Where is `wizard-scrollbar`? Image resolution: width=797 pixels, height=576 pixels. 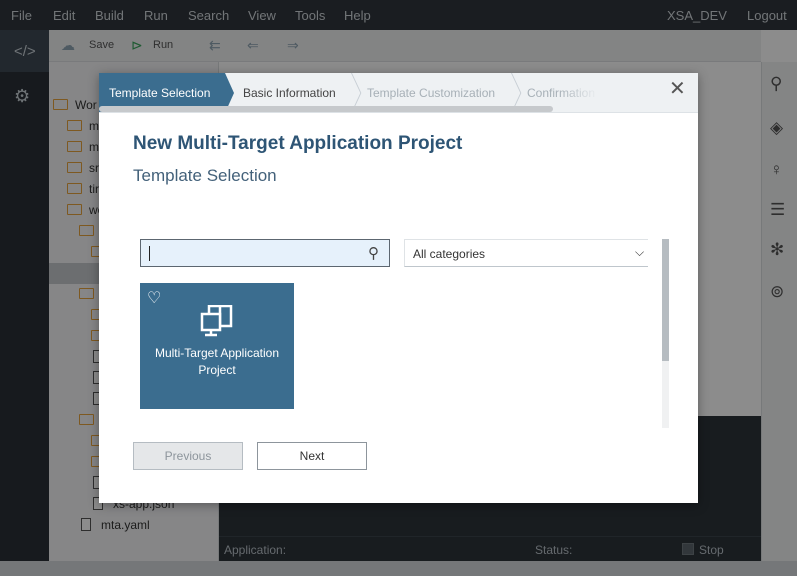 wizard-scrollbar is located at coordinates (326, 109).